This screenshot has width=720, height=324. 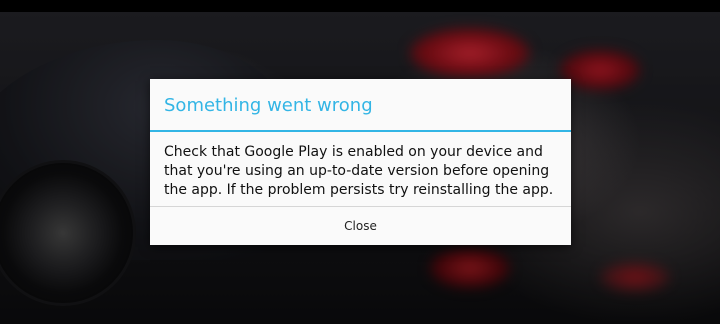 I want to click on title-divider, so click(x=360, y=131).